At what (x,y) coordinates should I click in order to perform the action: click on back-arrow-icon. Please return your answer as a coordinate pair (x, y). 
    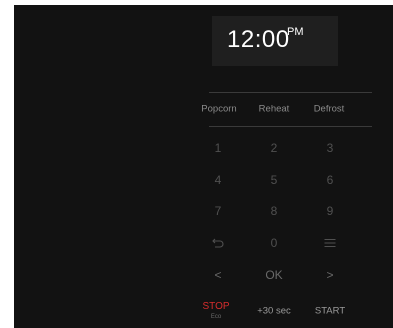
    Looking at the image, I should click on (218, 243).